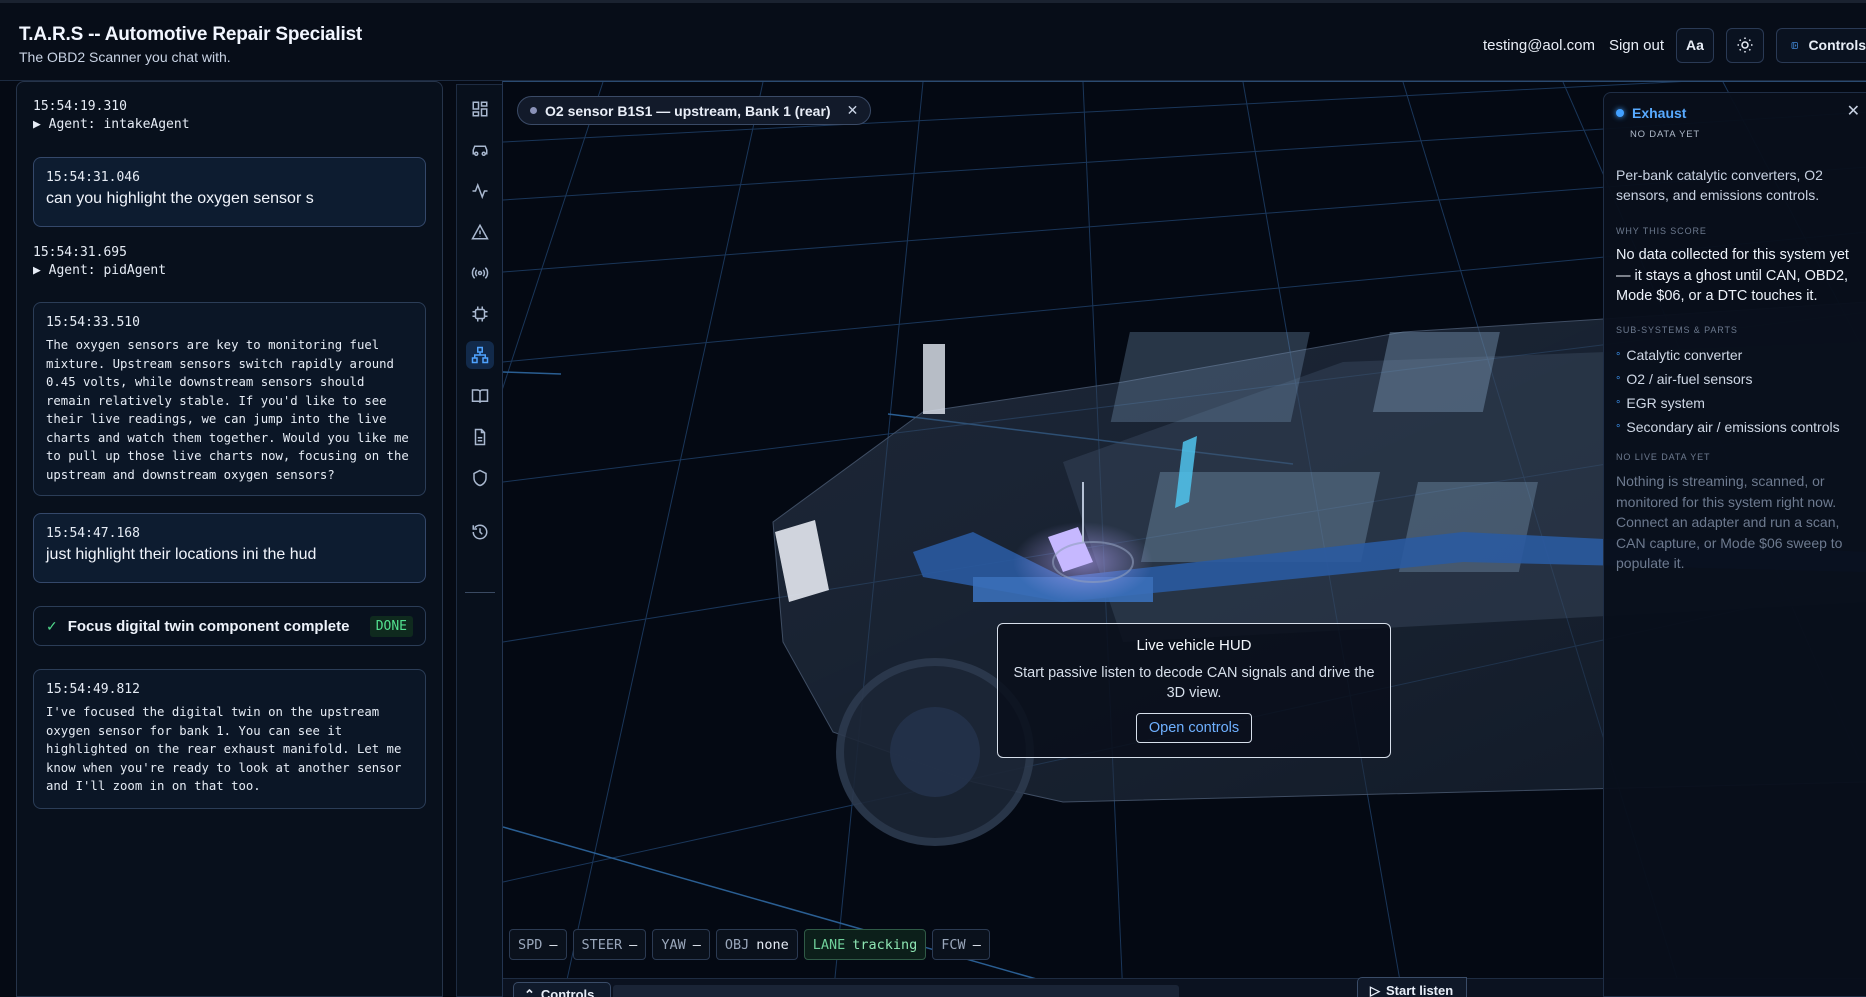  Describe the element at coordinates (1733, 427) in the screenshot. I see `part-label: Secondary air / emissions controls` at that location.